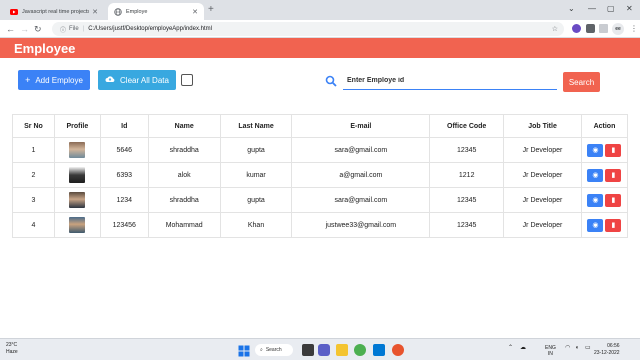 The height and width of the screenshot is (360, 640). What do you see at coordinates (467, 126) in the screenshot?
I see `col-office-code: Office Code` at bounding box center [467, 126].